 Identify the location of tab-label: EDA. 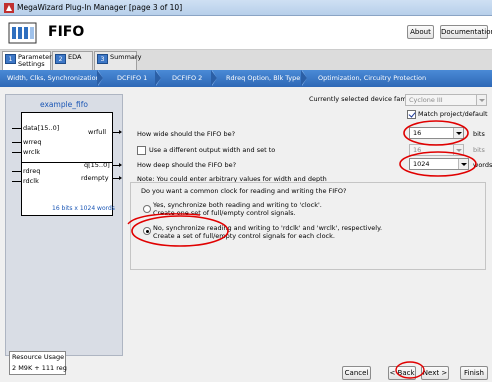
(75, 57).